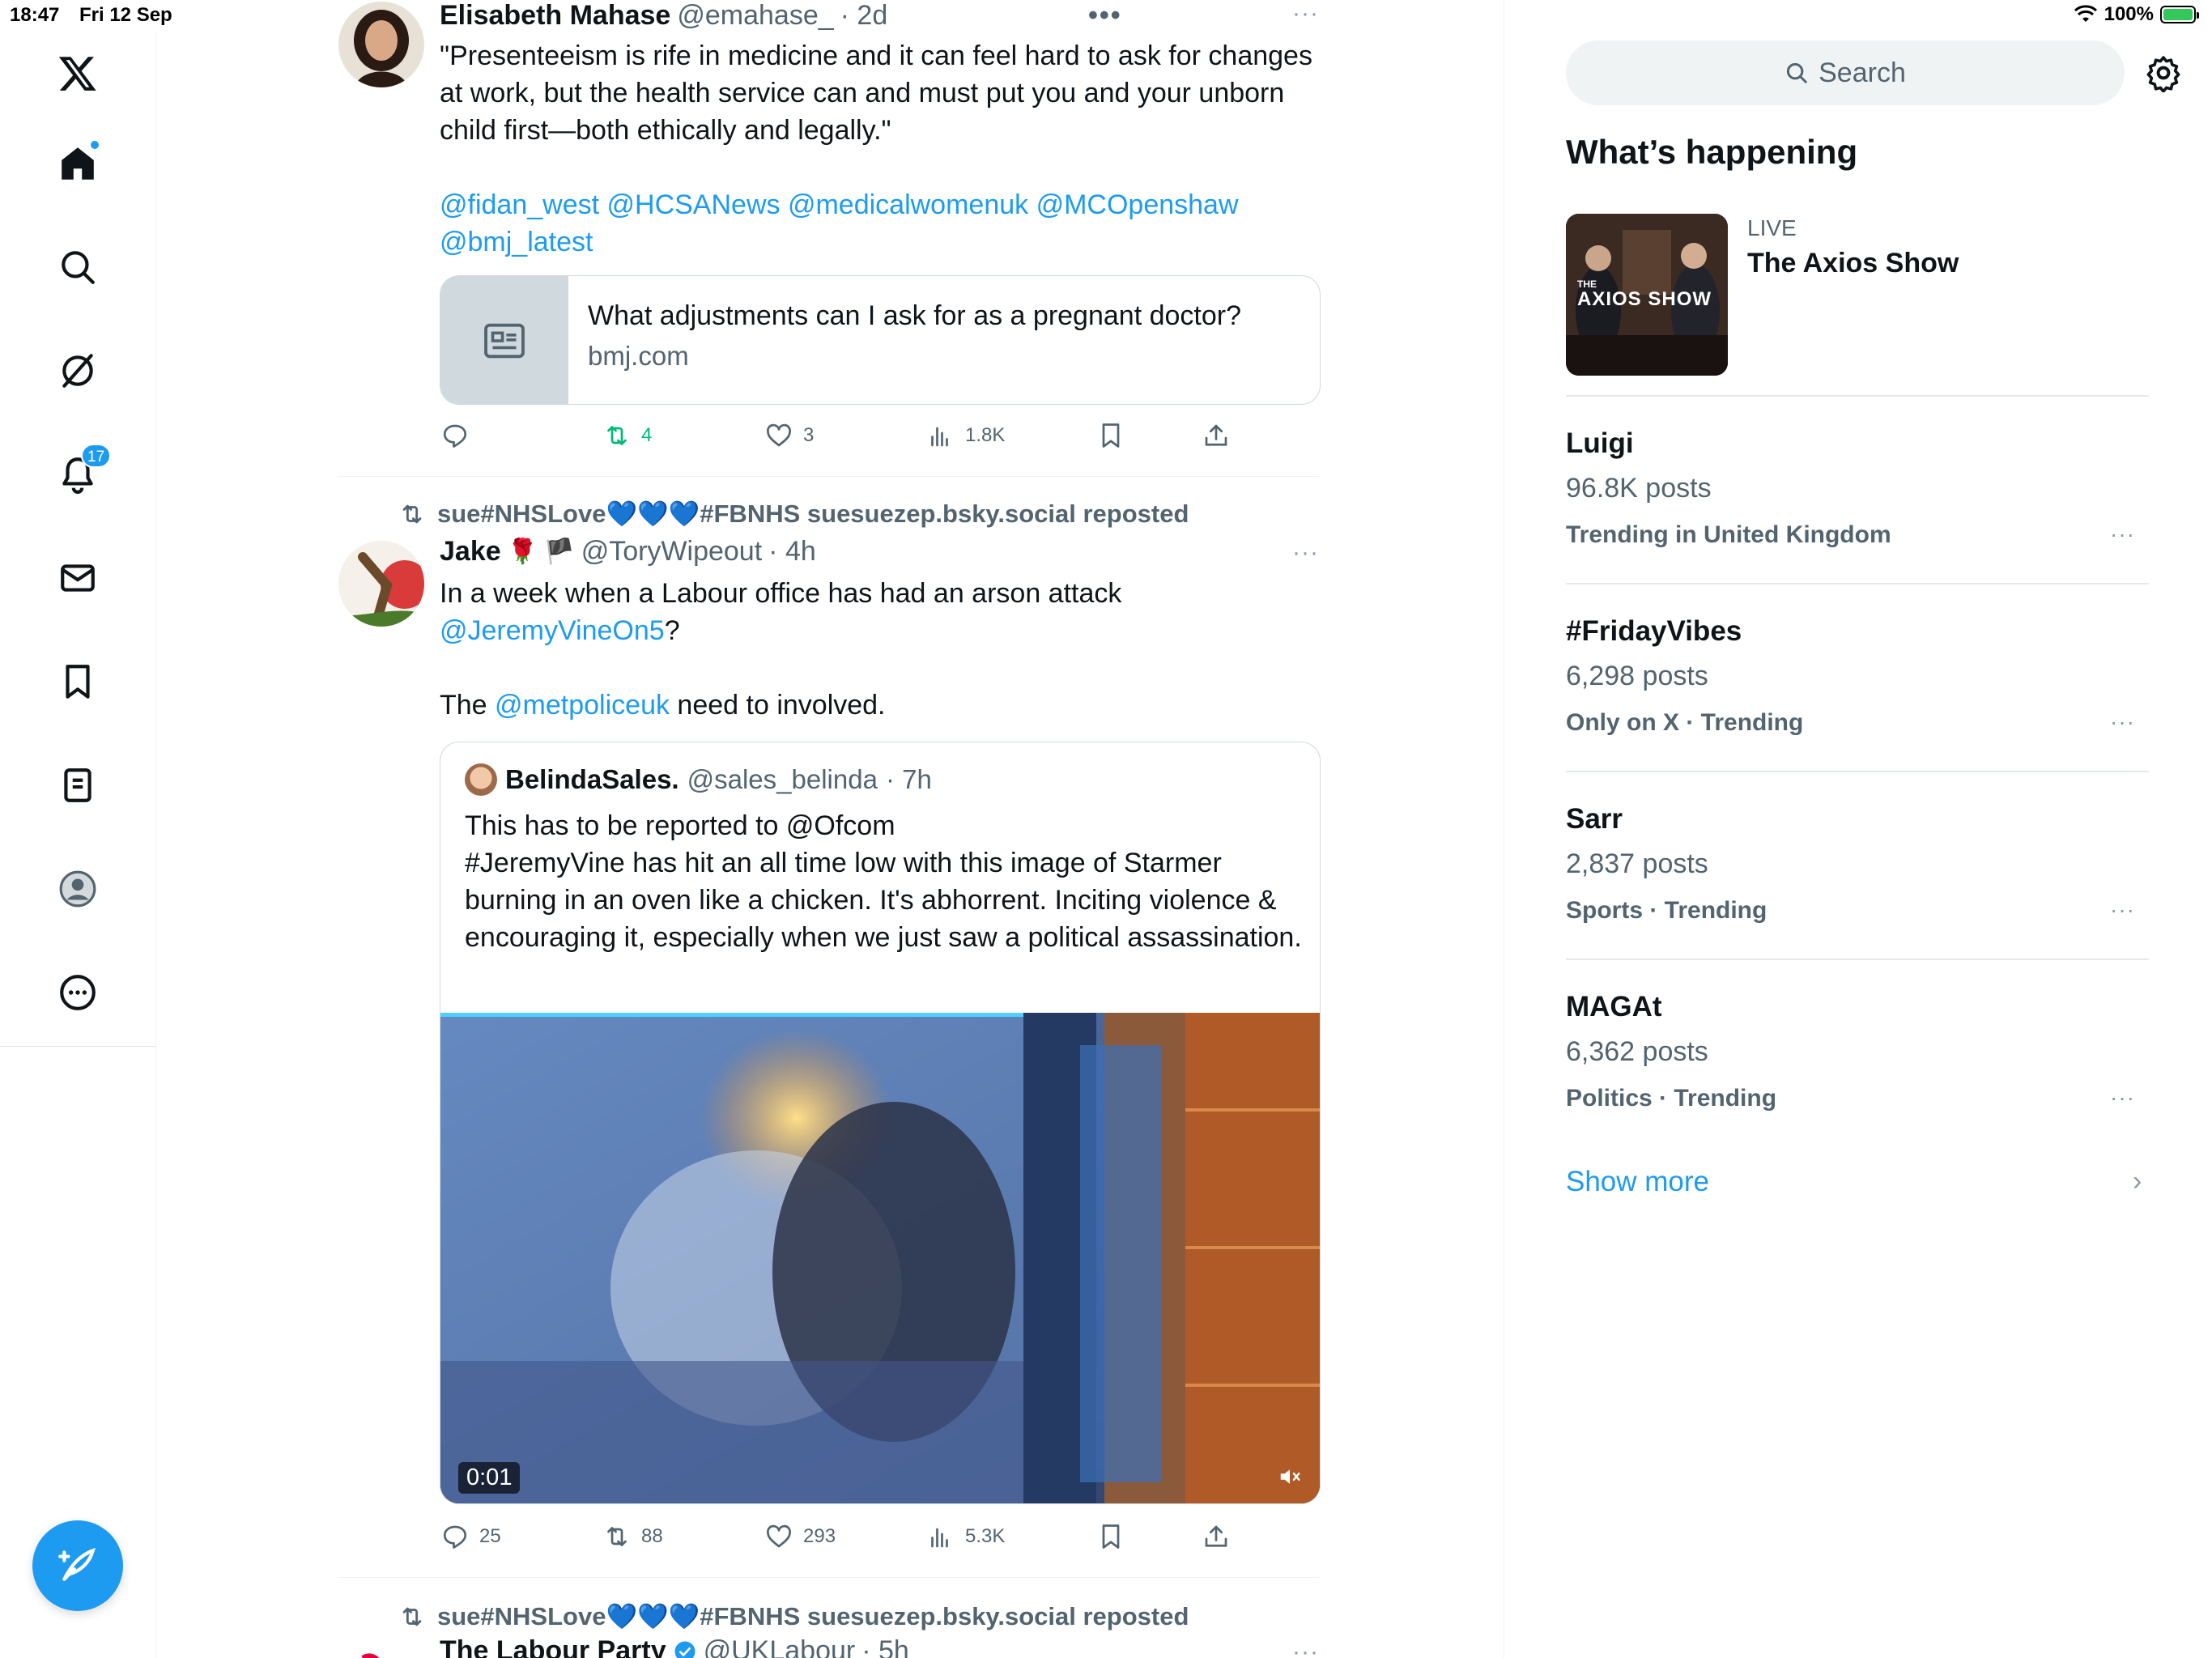 The height and width of the screenshot is (1658, 2212). What do you see at coordinates (1637, 676) in the screenshot?
I see `trend-posts: 6,298 posts` at bounding box center [1637, 676].